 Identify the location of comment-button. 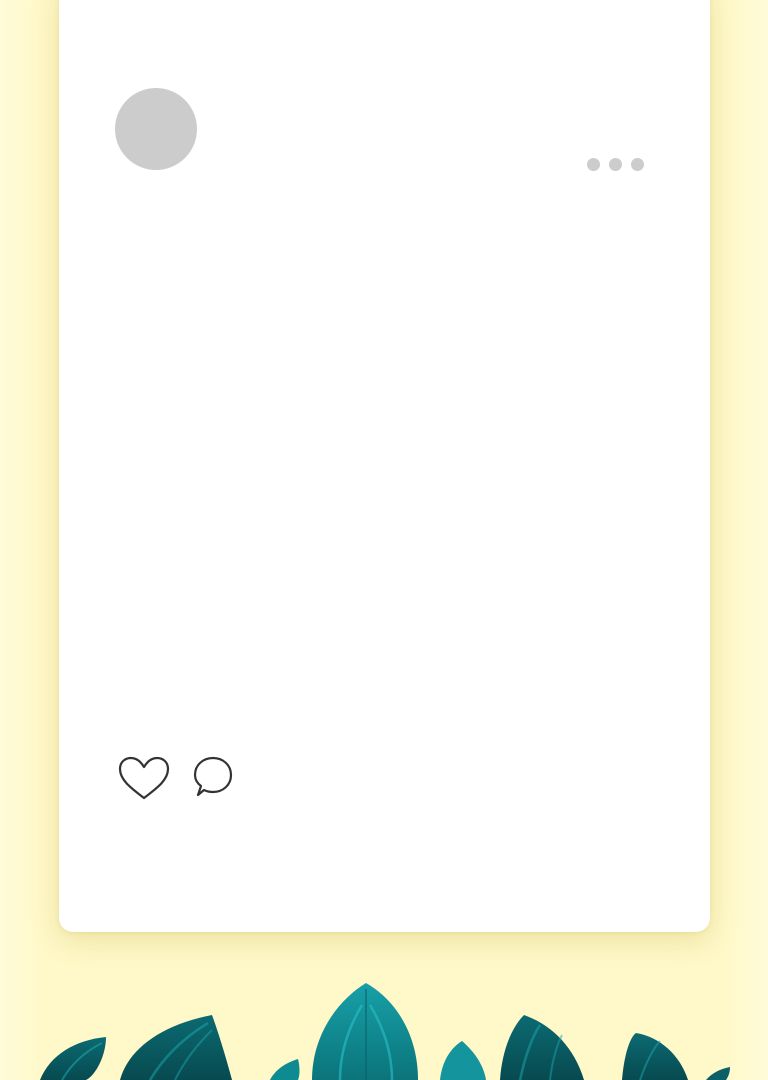
(212, 779).